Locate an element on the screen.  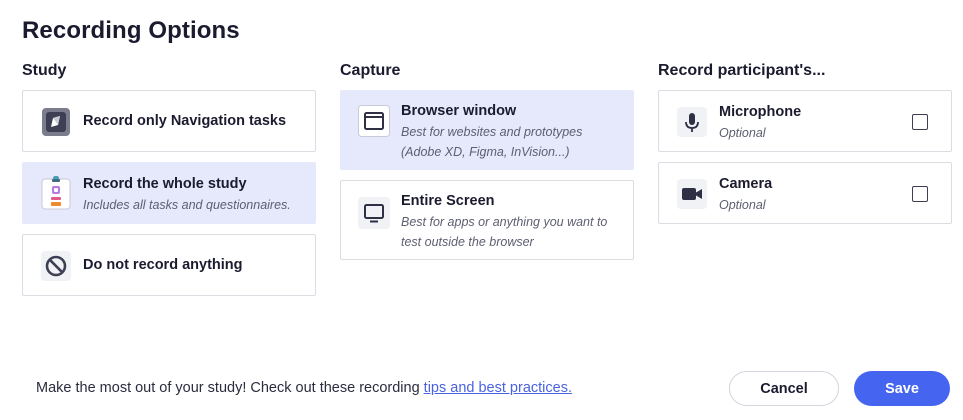
navigation-task-icon is located at coordinates (56, 122).